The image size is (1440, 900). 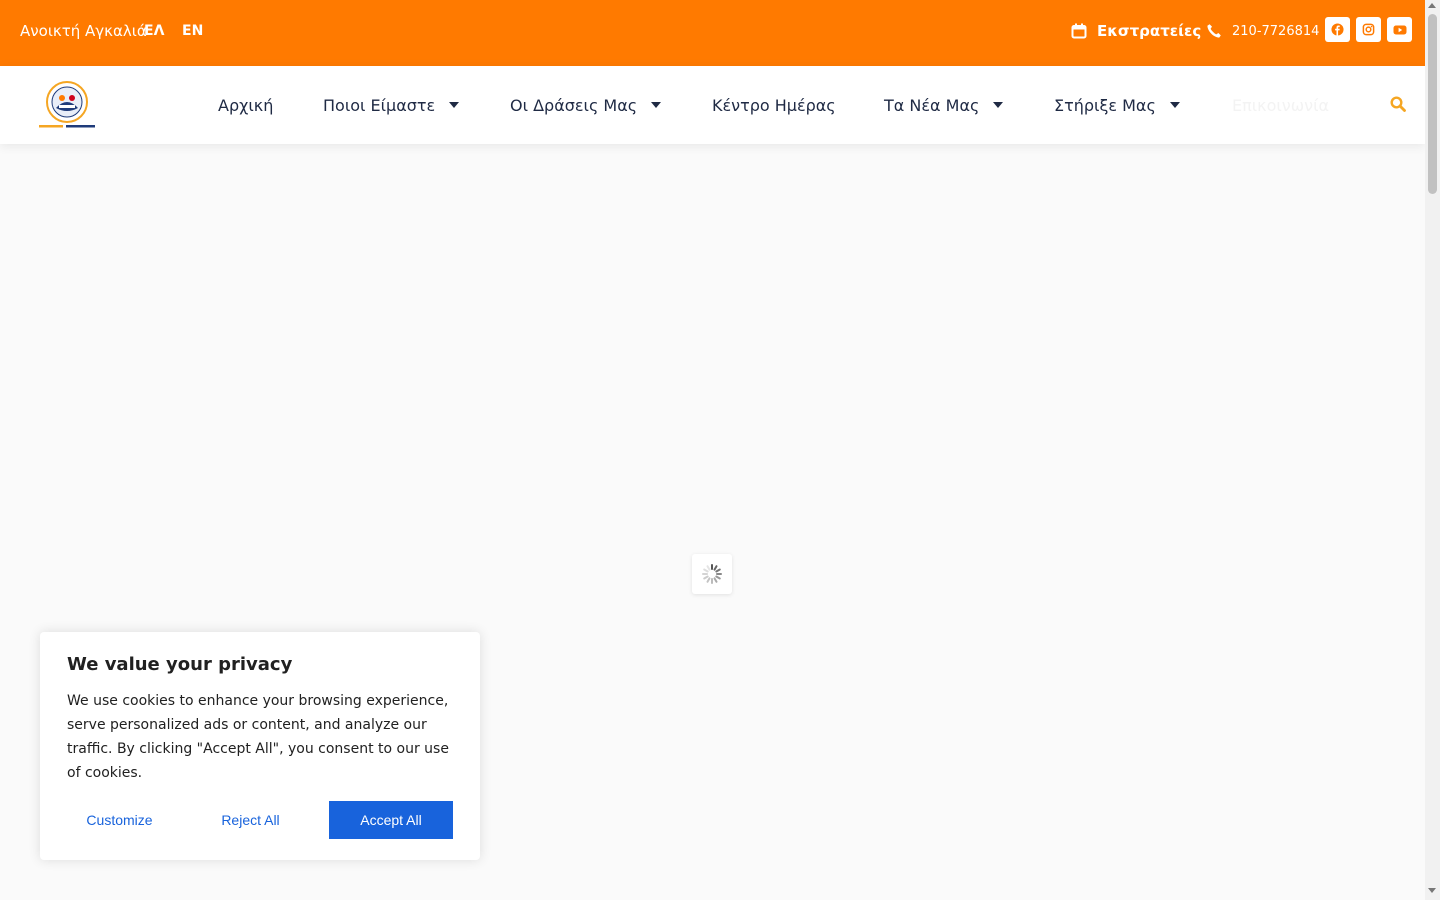 I want to click on youtube-icon, so click(x=1399, y=29).